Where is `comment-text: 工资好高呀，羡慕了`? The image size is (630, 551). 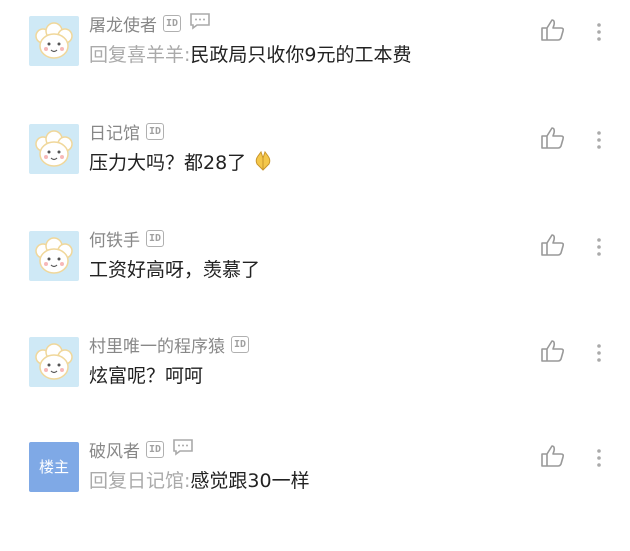
comment-text: 工资好高呀，羡慕了 is located at coordinates (174, 268).